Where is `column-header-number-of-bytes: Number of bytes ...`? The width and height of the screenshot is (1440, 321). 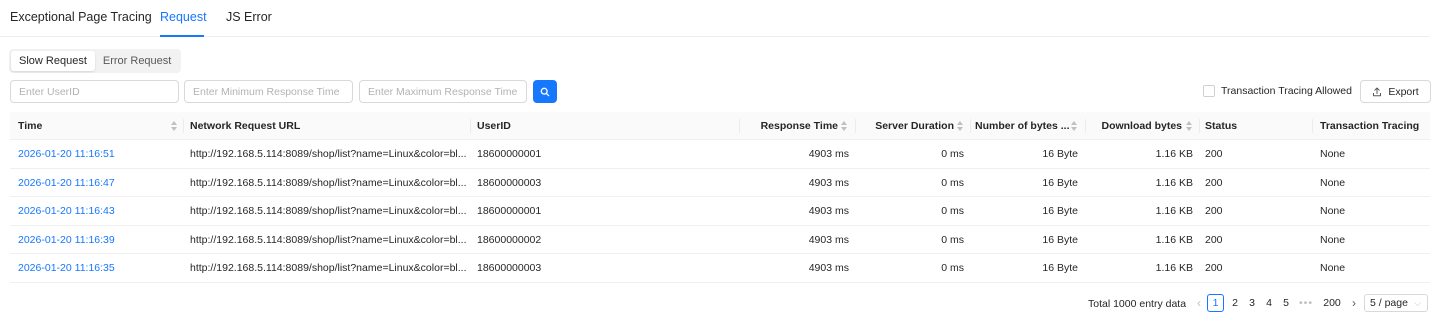 column-header-number-of-bytes: Number of bytes ... is located at coordinates (1022, 126).